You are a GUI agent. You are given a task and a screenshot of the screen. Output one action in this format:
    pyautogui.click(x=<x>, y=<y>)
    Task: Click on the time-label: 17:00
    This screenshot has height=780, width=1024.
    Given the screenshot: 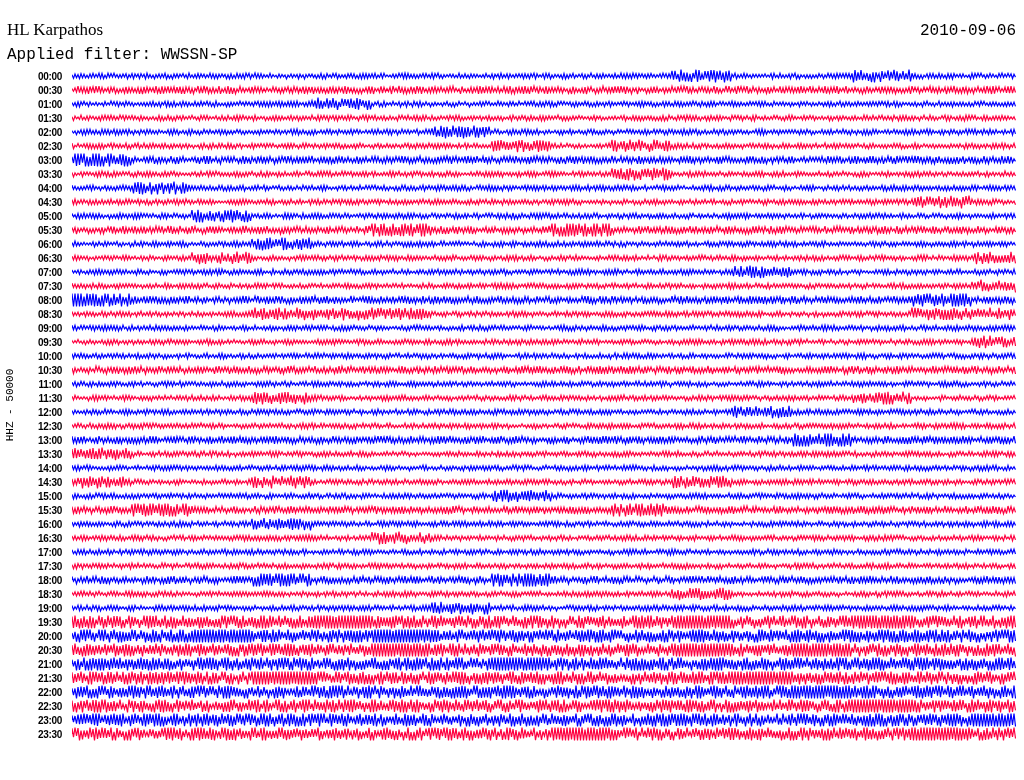 What is the action you would take?
    pyautogui.click(x=49, y=552)
    